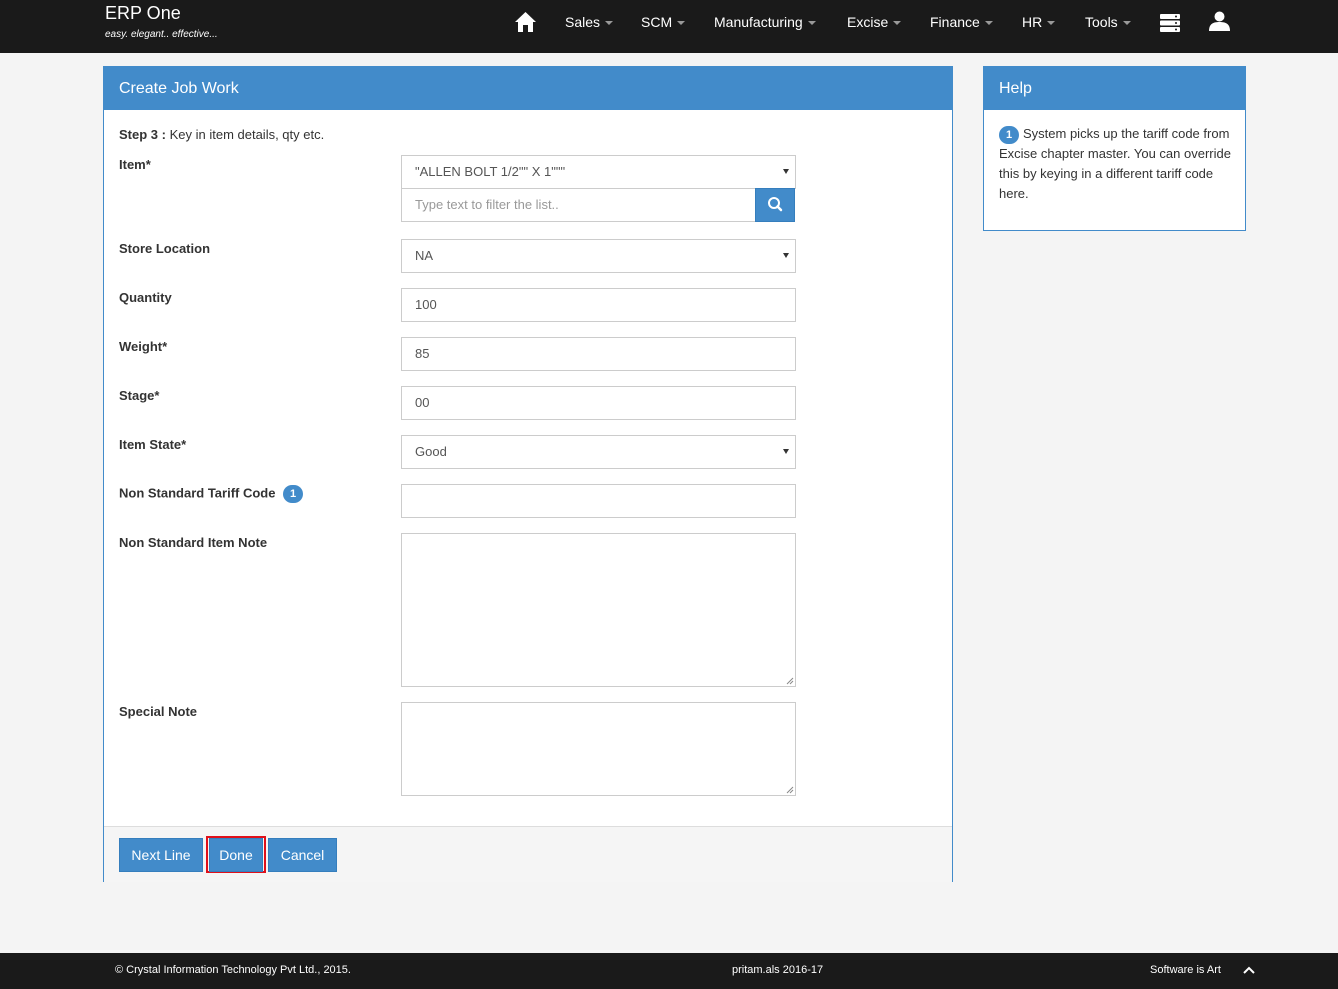 Image resolution: width=1338 pixels, height=989 pixels. What do you see at coordinates (431, 451) in the screenshot?
I see `item-state-value: Good` at bounding box center [431, 451].